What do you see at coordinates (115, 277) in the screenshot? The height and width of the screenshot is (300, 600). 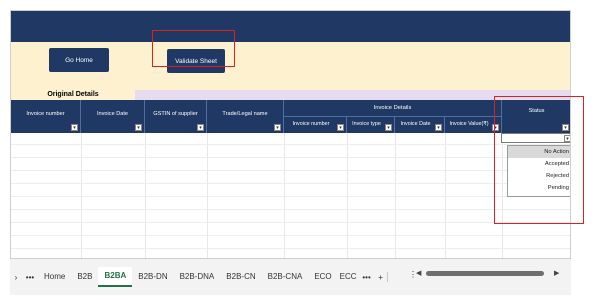 I see `tab-b2ba: B2BA` at bounding box center [115, 277].